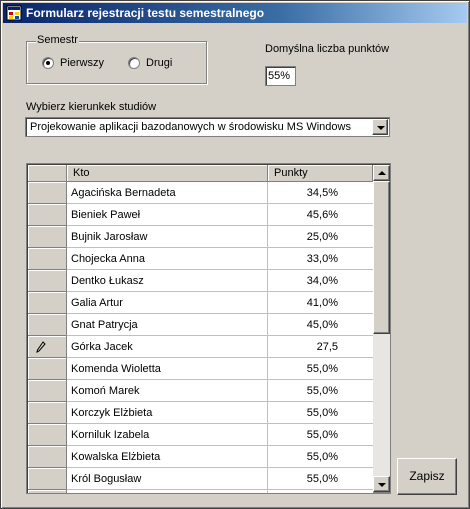 This screenshot has width=470, height=509. Describe the element at coordinates (91, 107) in the screenshot. I see `direction-label: Wybierz kierunkek studiów` at that location.